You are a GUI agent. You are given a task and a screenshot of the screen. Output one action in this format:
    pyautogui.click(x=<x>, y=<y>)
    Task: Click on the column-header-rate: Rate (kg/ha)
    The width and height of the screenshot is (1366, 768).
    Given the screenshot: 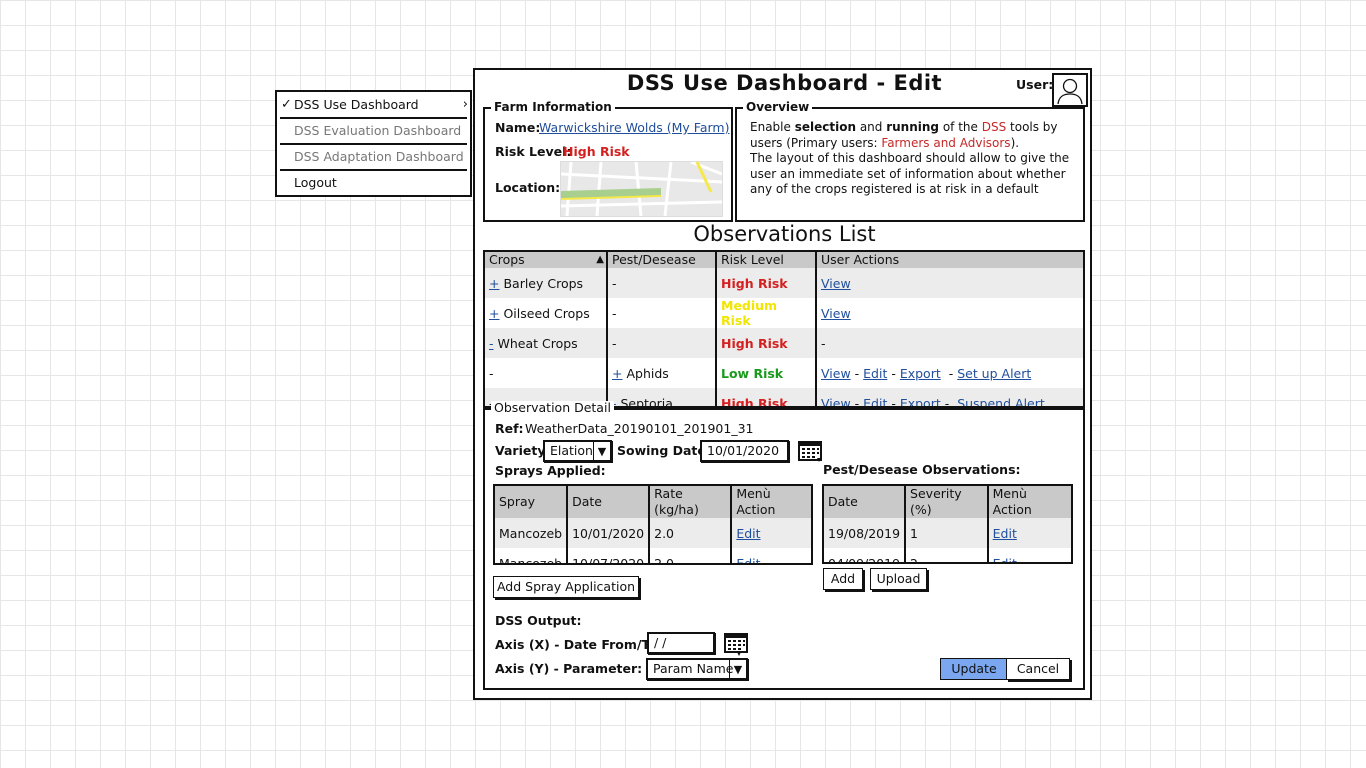 What is the action you would take?
    pyautogui.click(x=691, y=502)
    